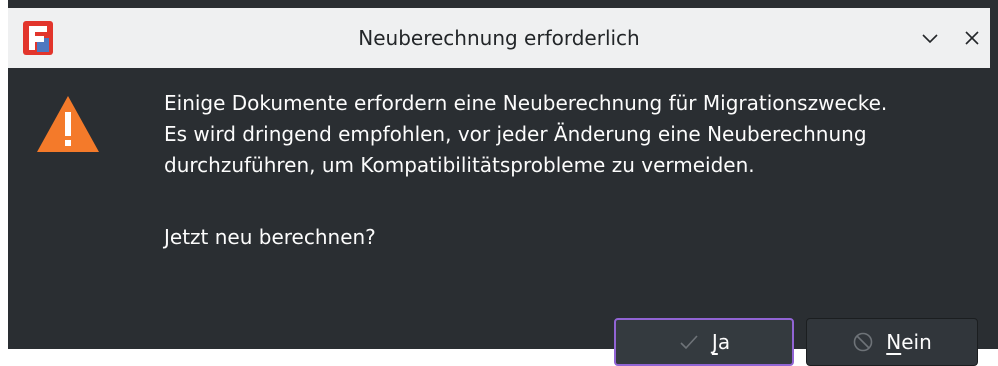 This screenshot has height=366, width=998. I want to click on close-icon, so click(972, 38).